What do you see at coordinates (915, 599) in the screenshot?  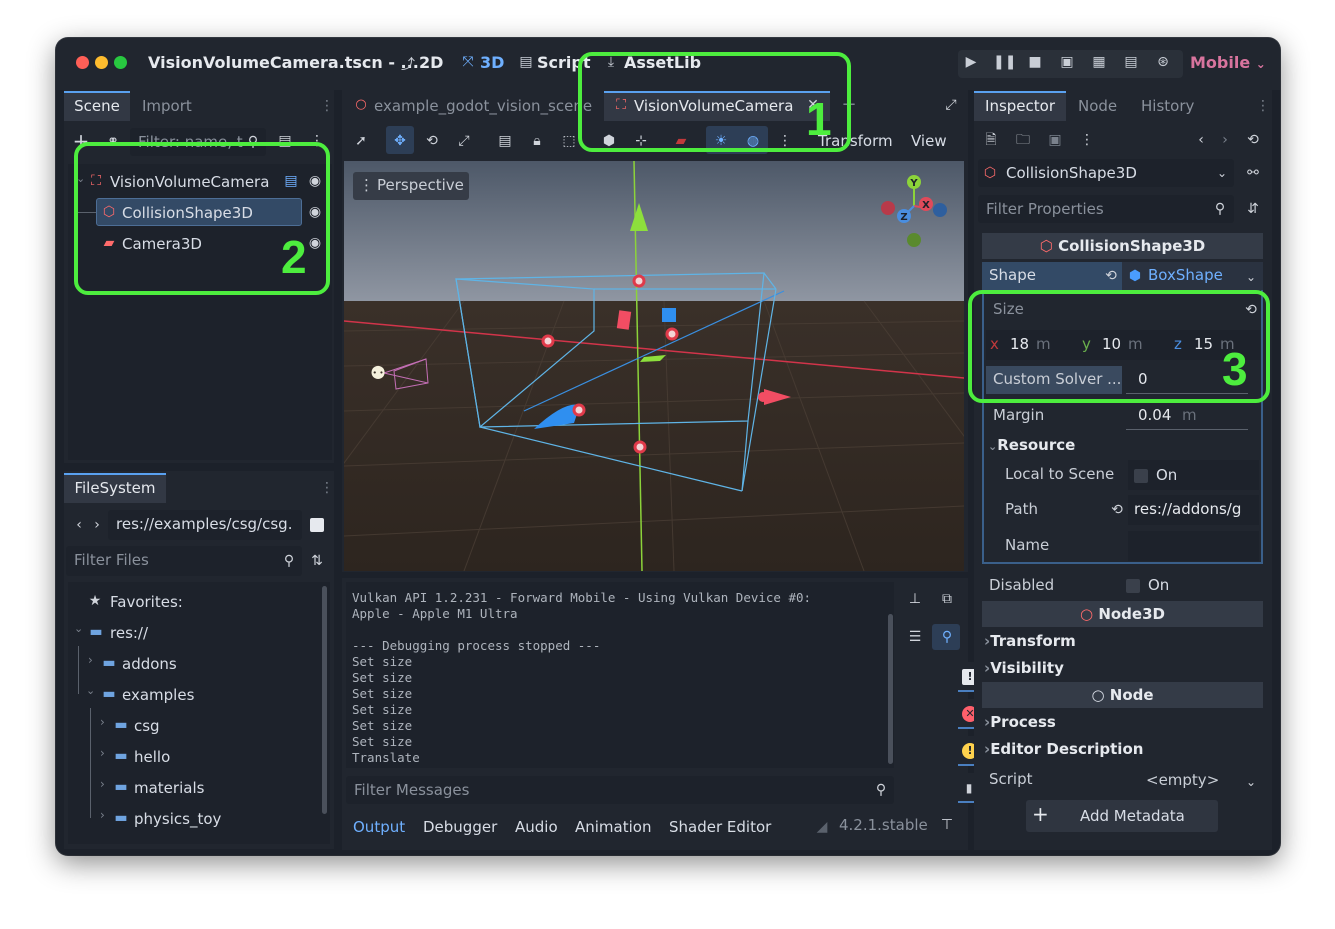 I see `clear-output-icon: ⊥` at bounding box center [915, 599].